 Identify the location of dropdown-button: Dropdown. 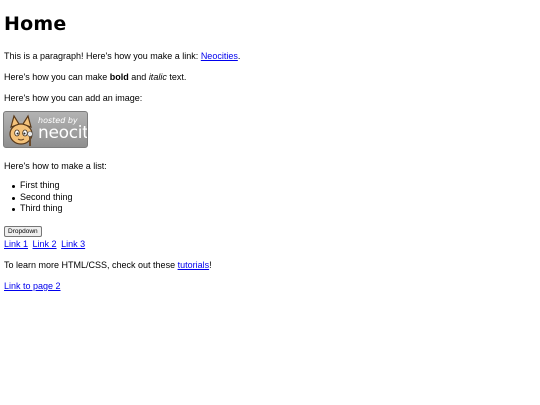
(23, 231).